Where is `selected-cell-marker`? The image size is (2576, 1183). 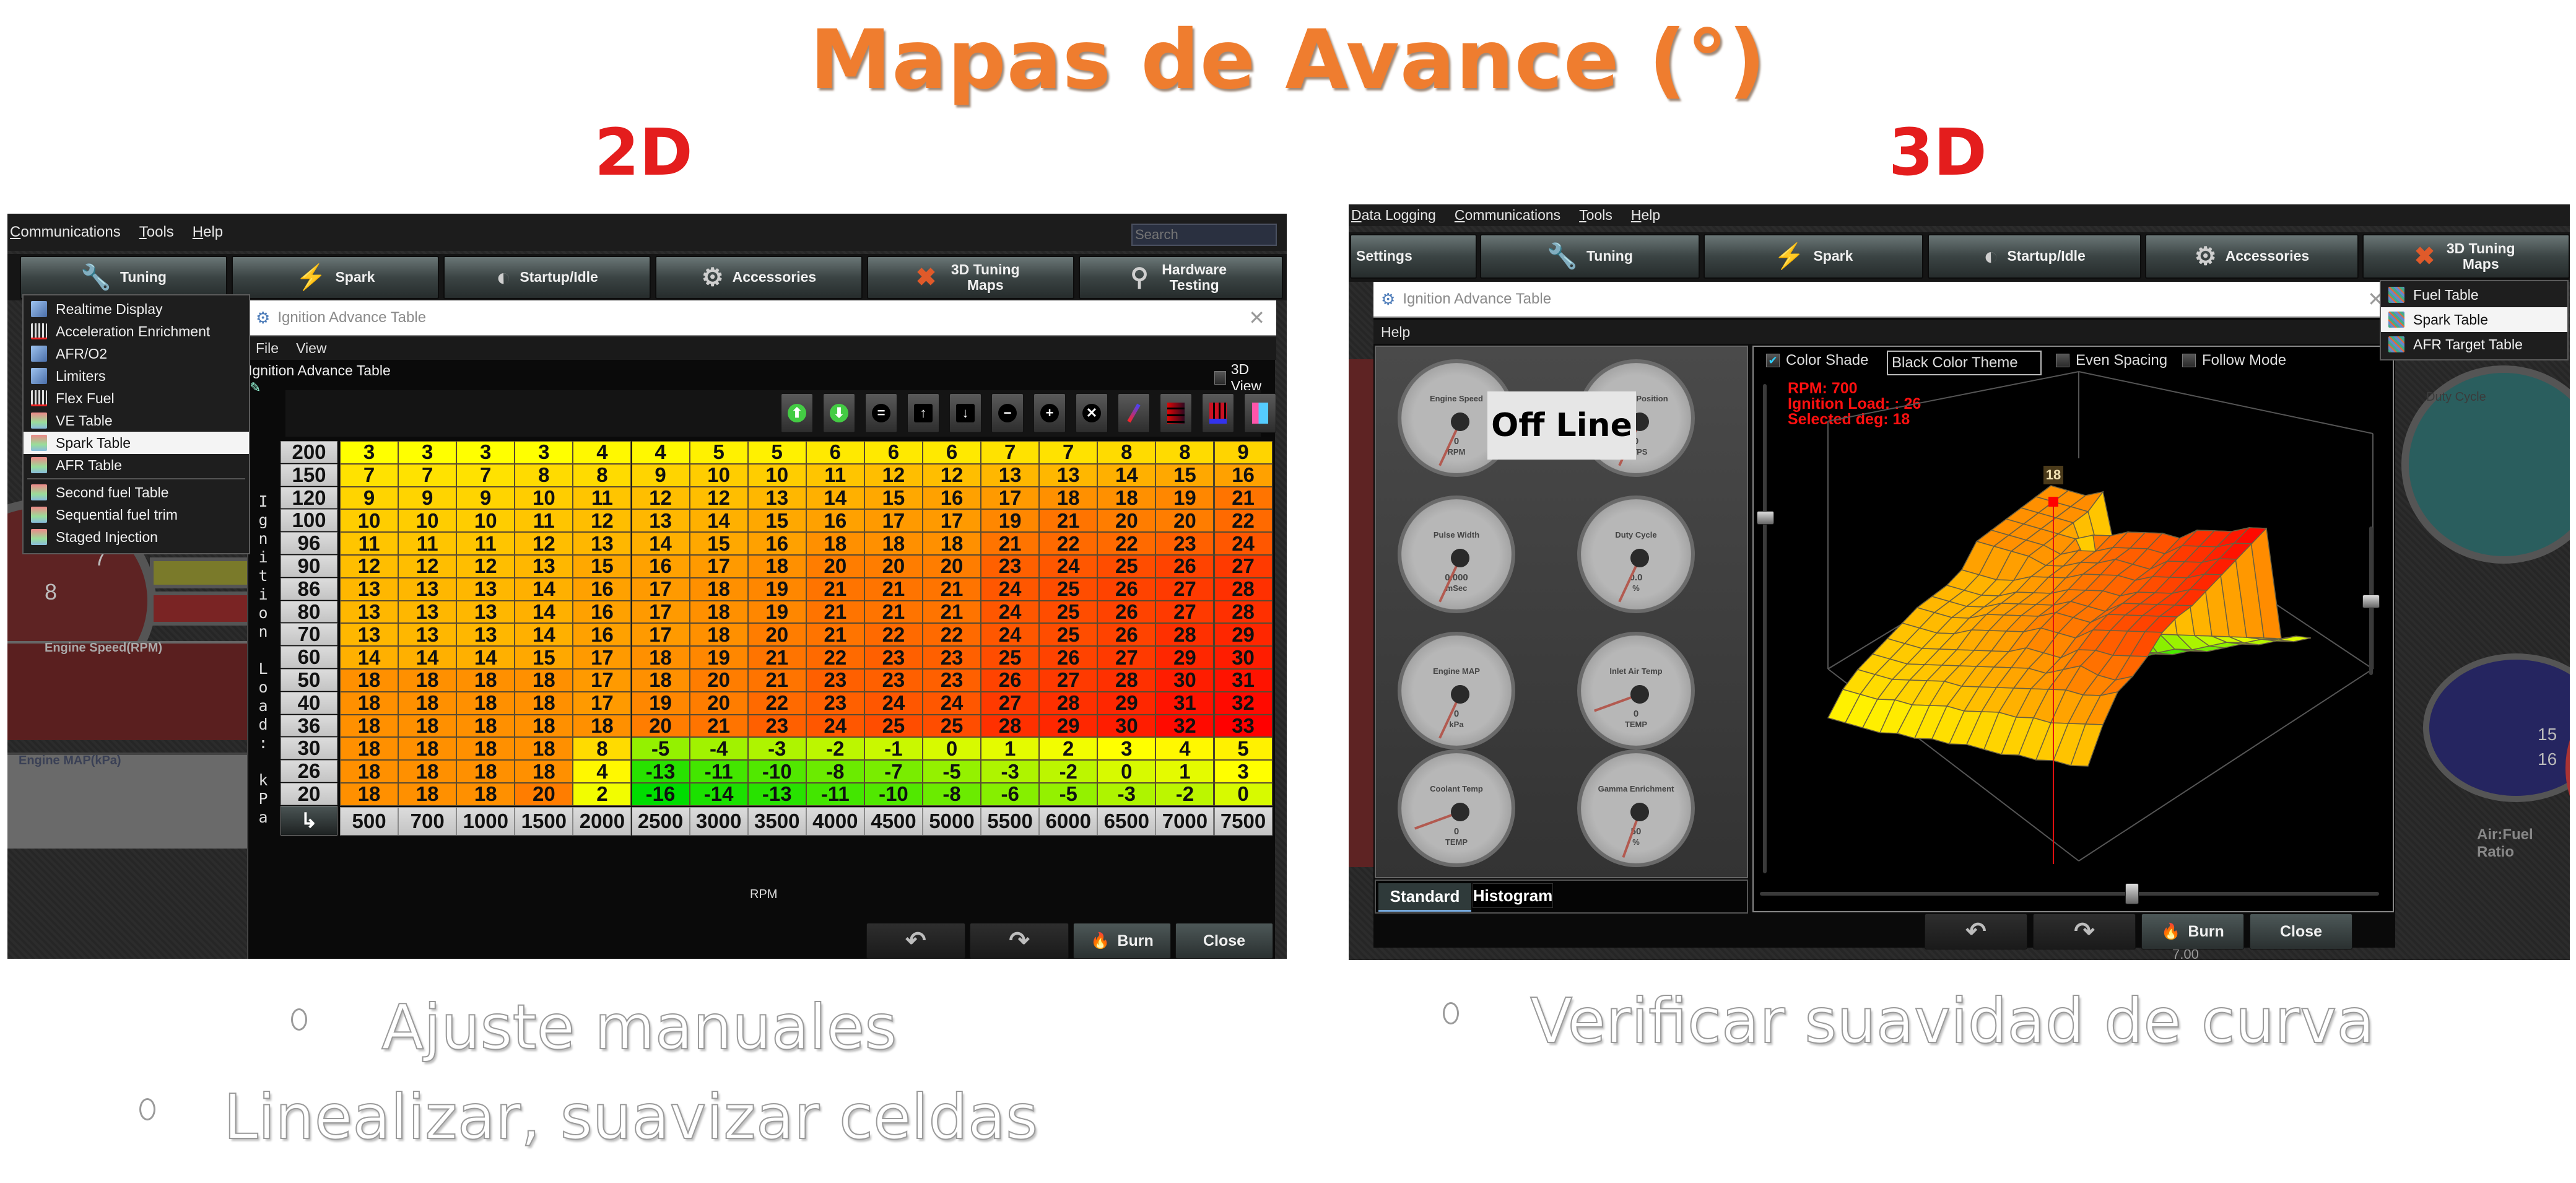
selected-cell-marker is located at coordinates (2053, 502).